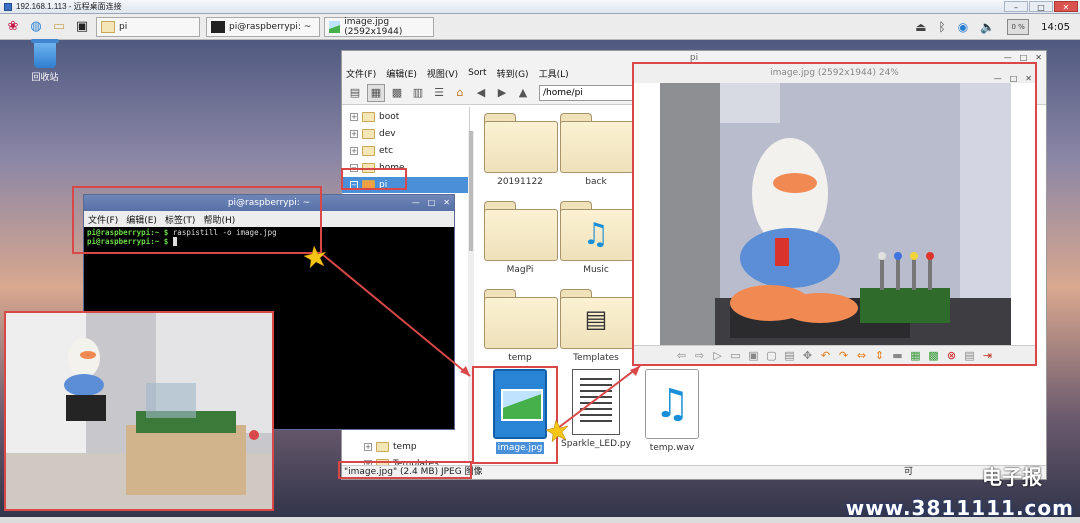 The image size is (1080, 523). What do you see at coordinates (540, 520) in the screenshot?
I see `rdp-bottom-strip` at bounding box center [540, 520].